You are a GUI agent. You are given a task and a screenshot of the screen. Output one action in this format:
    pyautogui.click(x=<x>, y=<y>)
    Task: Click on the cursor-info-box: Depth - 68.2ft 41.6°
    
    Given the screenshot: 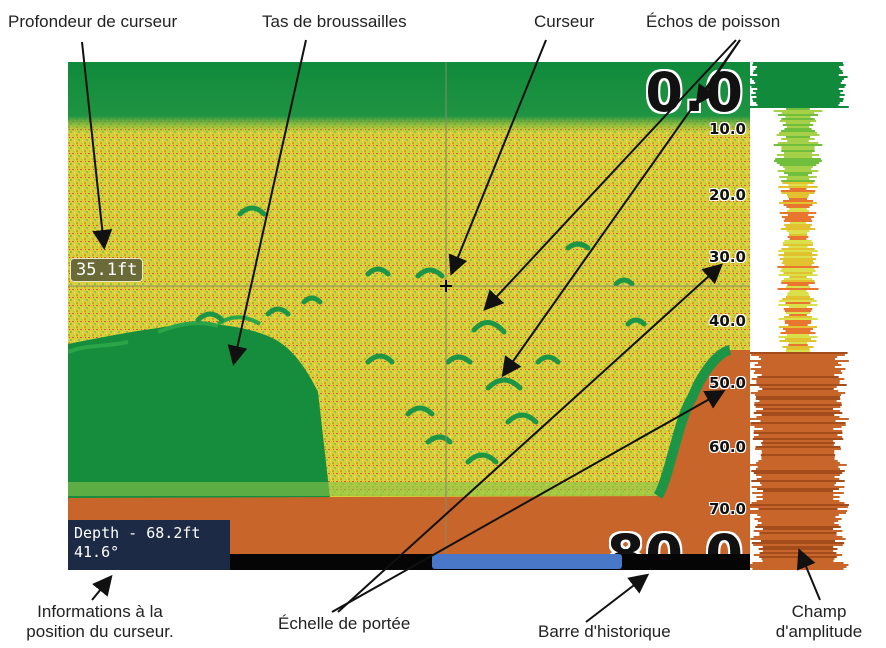 What is the action you would take?
    pyautogui.click(x=149, y=545)
    